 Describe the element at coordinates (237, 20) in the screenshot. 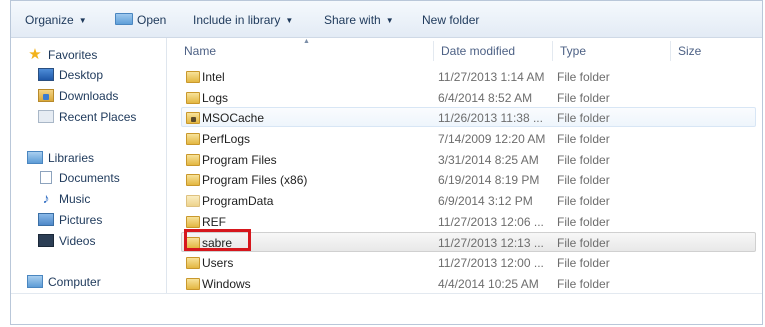

I see `include-label: Include in library` at that location.